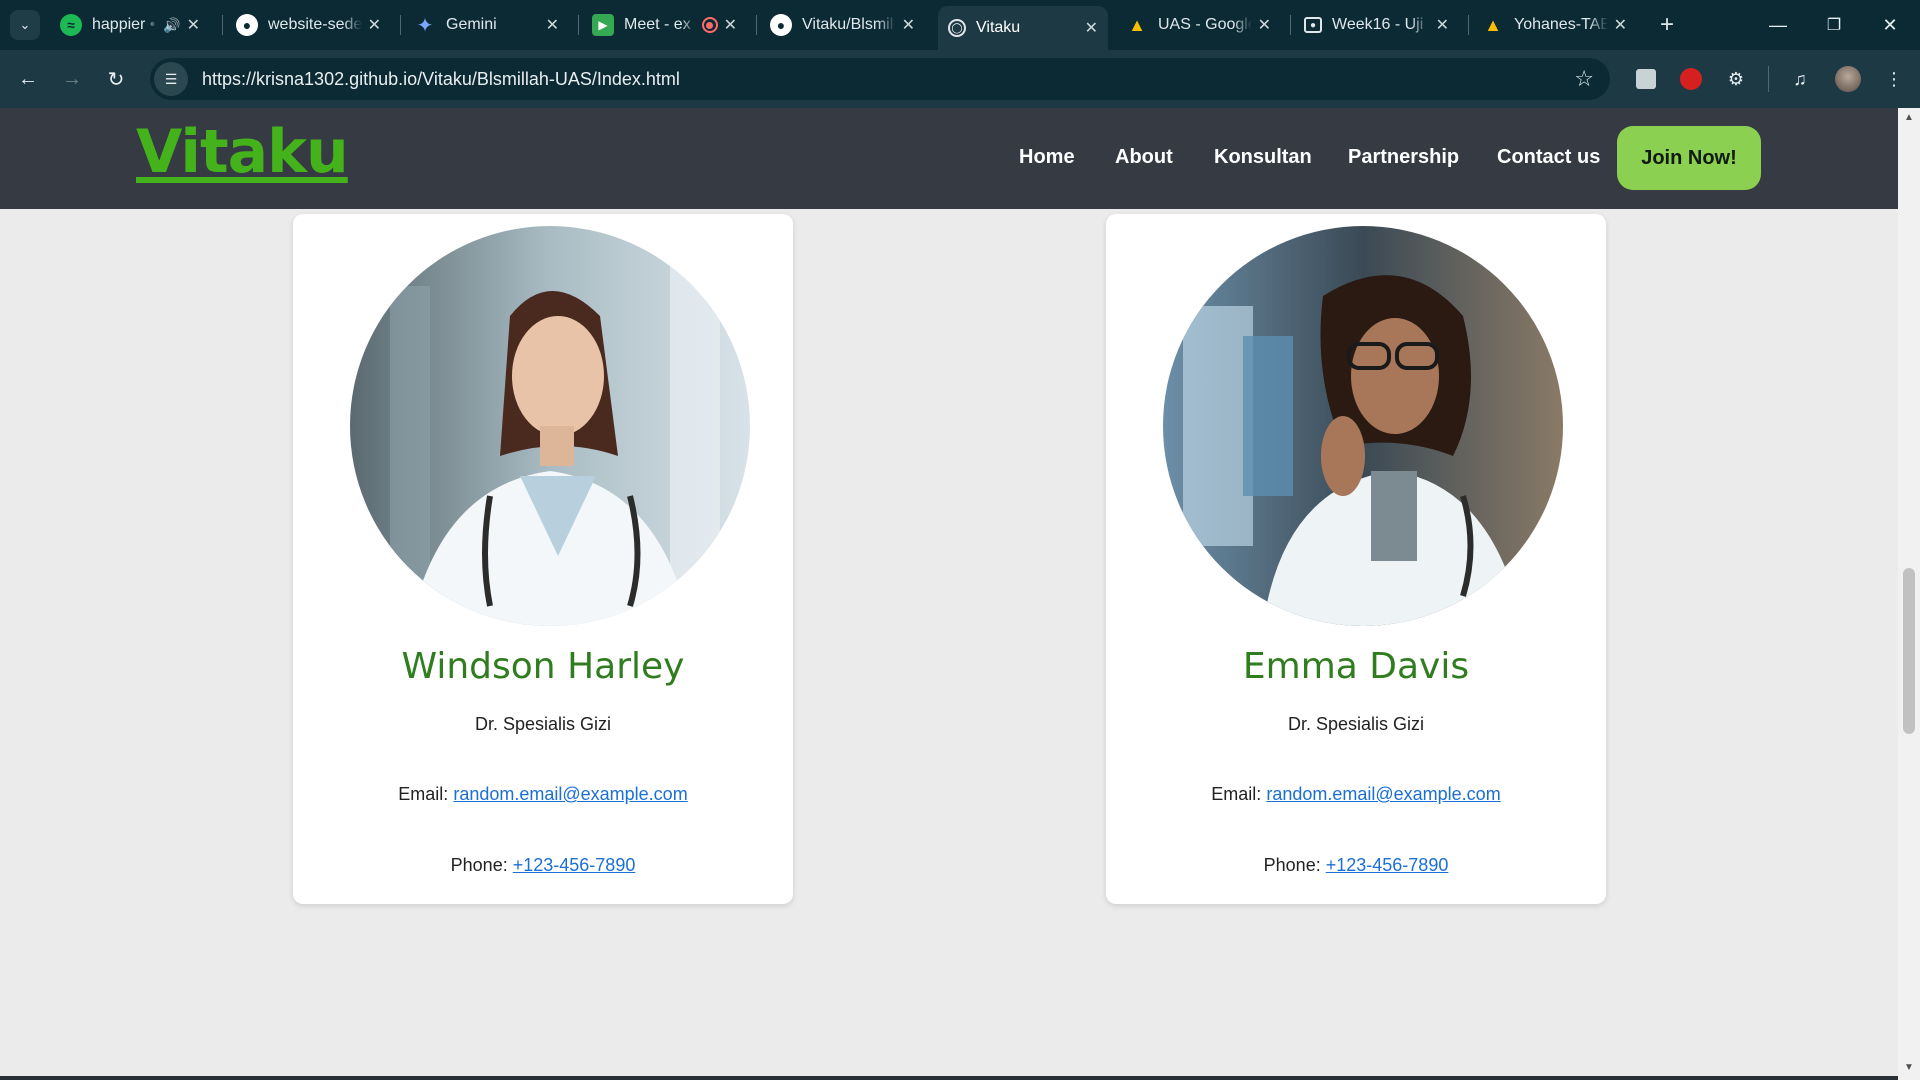 This screenshot has width=1920, height=1080. Describe the element at coordinates (425, 25) in the screenshot. I see `gemini-icon: ✦` at that location.